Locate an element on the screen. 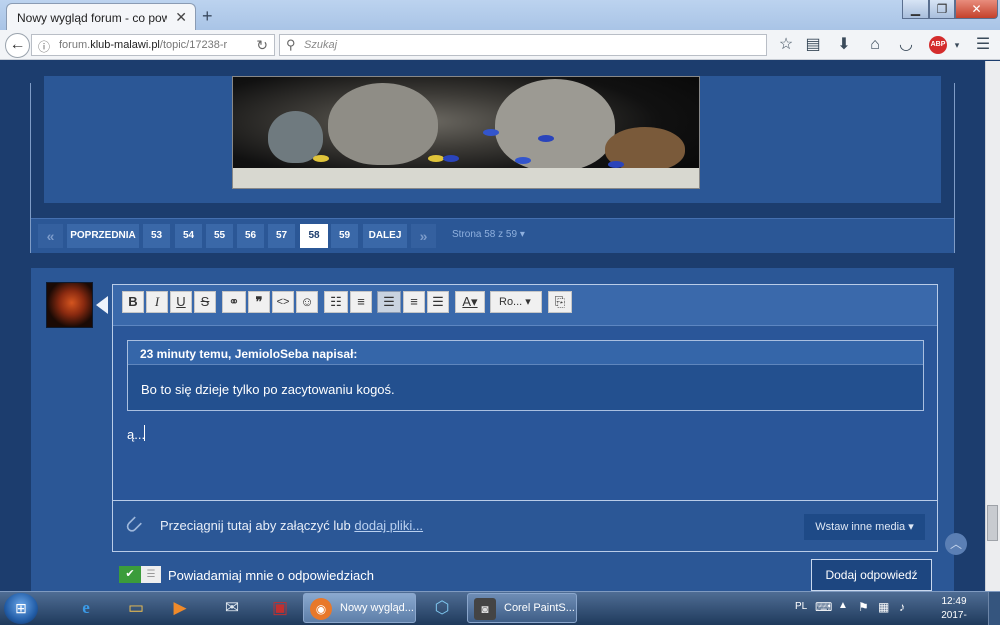  back-button: ← is located at coordinates (17, 45).